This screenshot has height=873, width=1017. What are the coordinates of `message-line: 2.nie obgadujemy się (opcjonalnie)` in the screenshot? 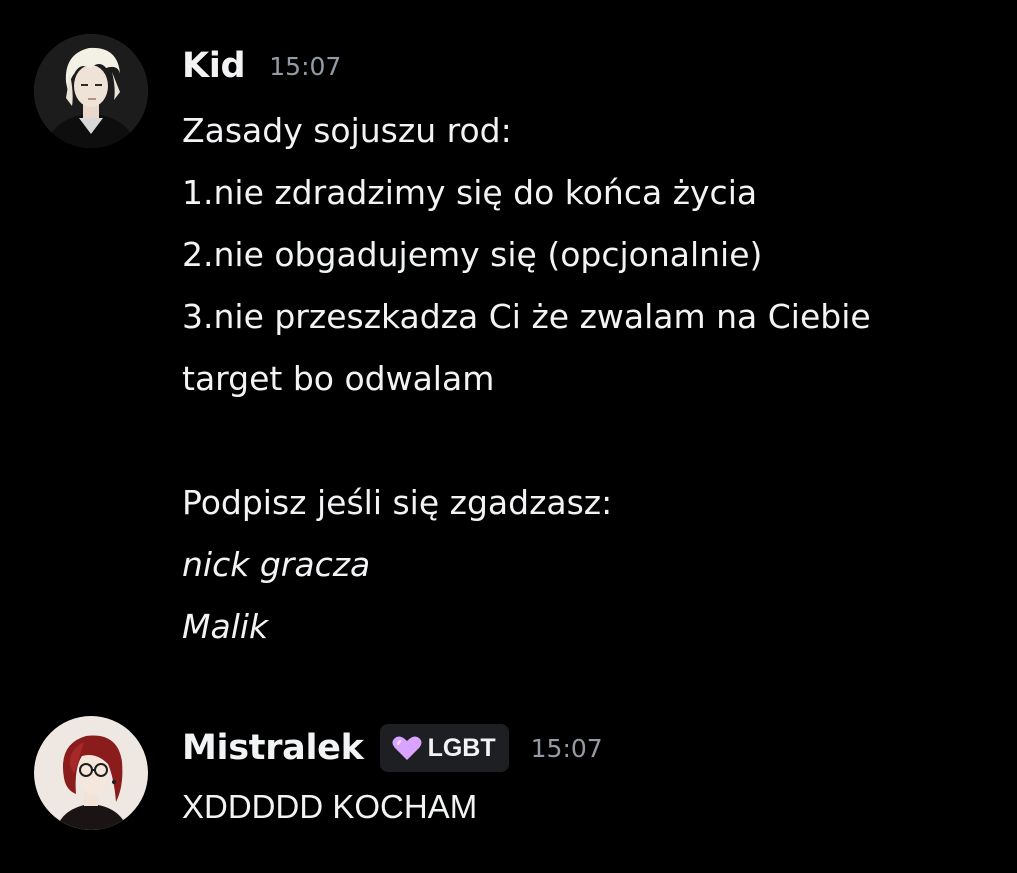 It's located at (472, 254).